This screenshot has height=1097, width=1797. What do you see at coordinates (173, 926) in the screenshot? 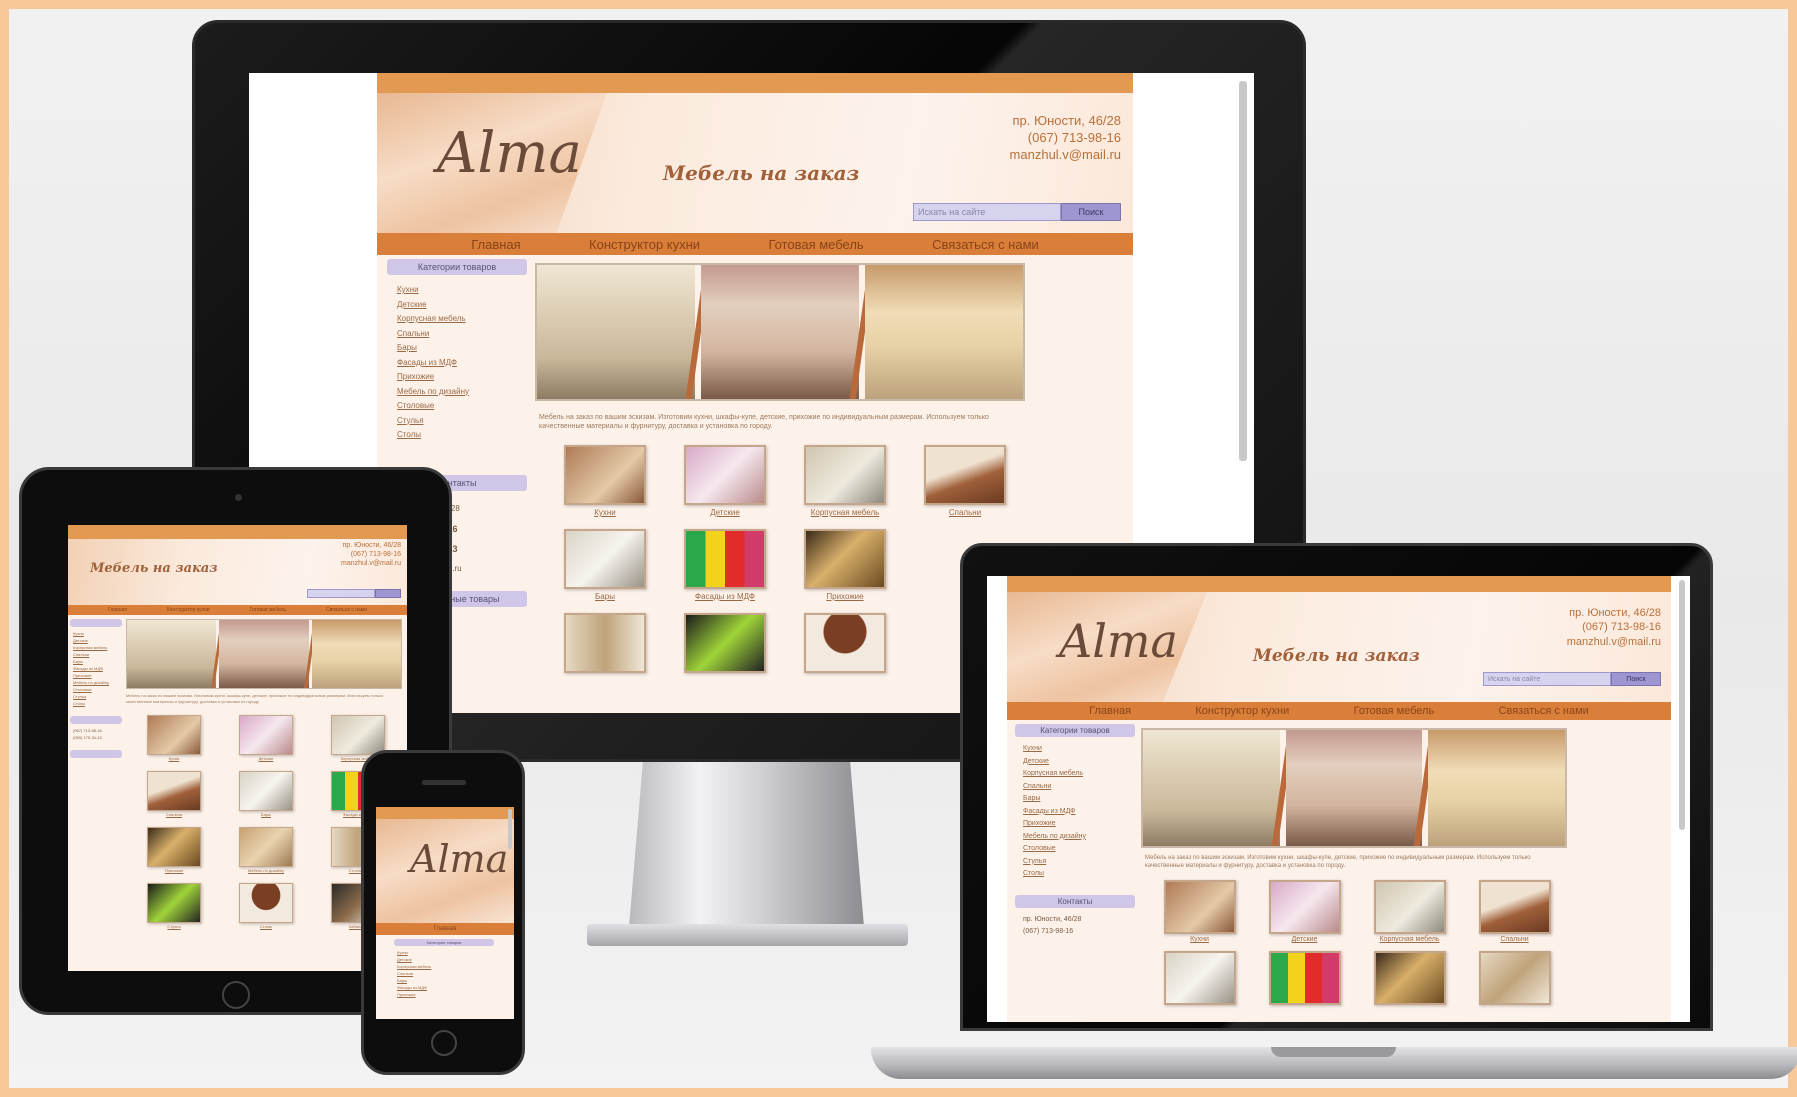
I see `product-caption: Стулья` at bounding box center [173, 926].